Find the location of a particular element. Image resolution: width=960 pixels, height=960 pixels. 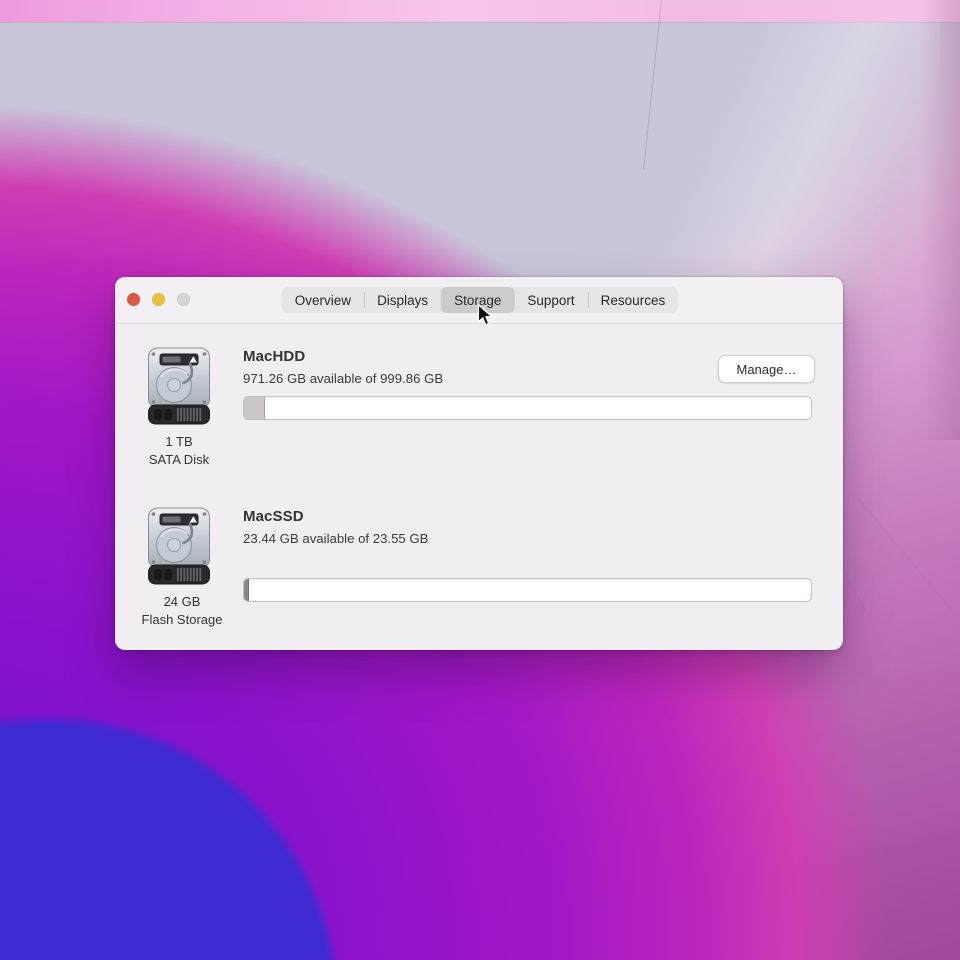

disk-kind: Flash Storage is located at coordinates (182, 619).